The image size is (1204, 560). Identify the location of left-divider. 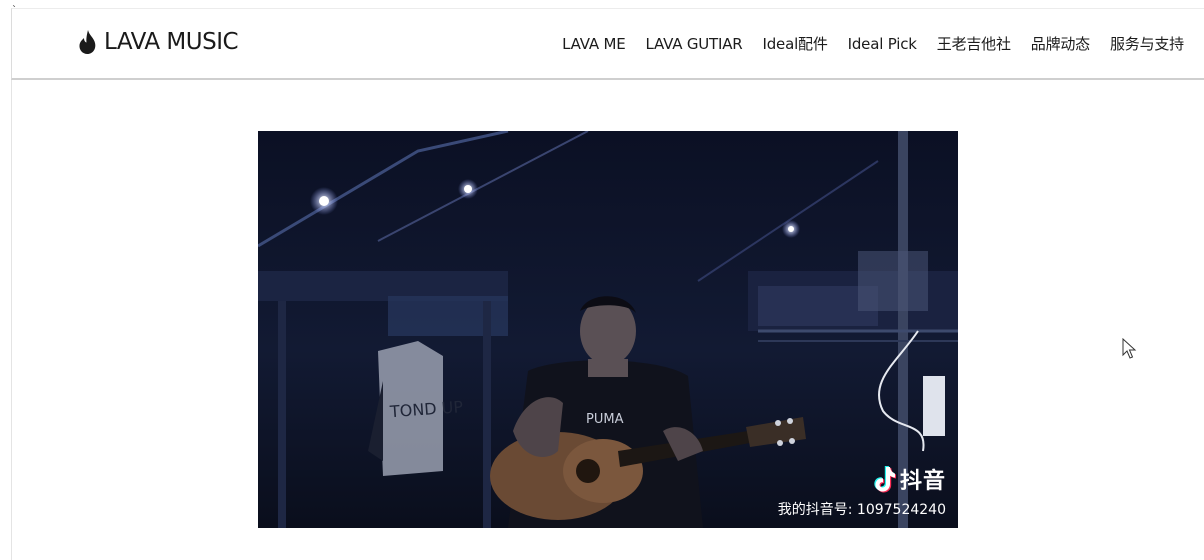
(11, 320).